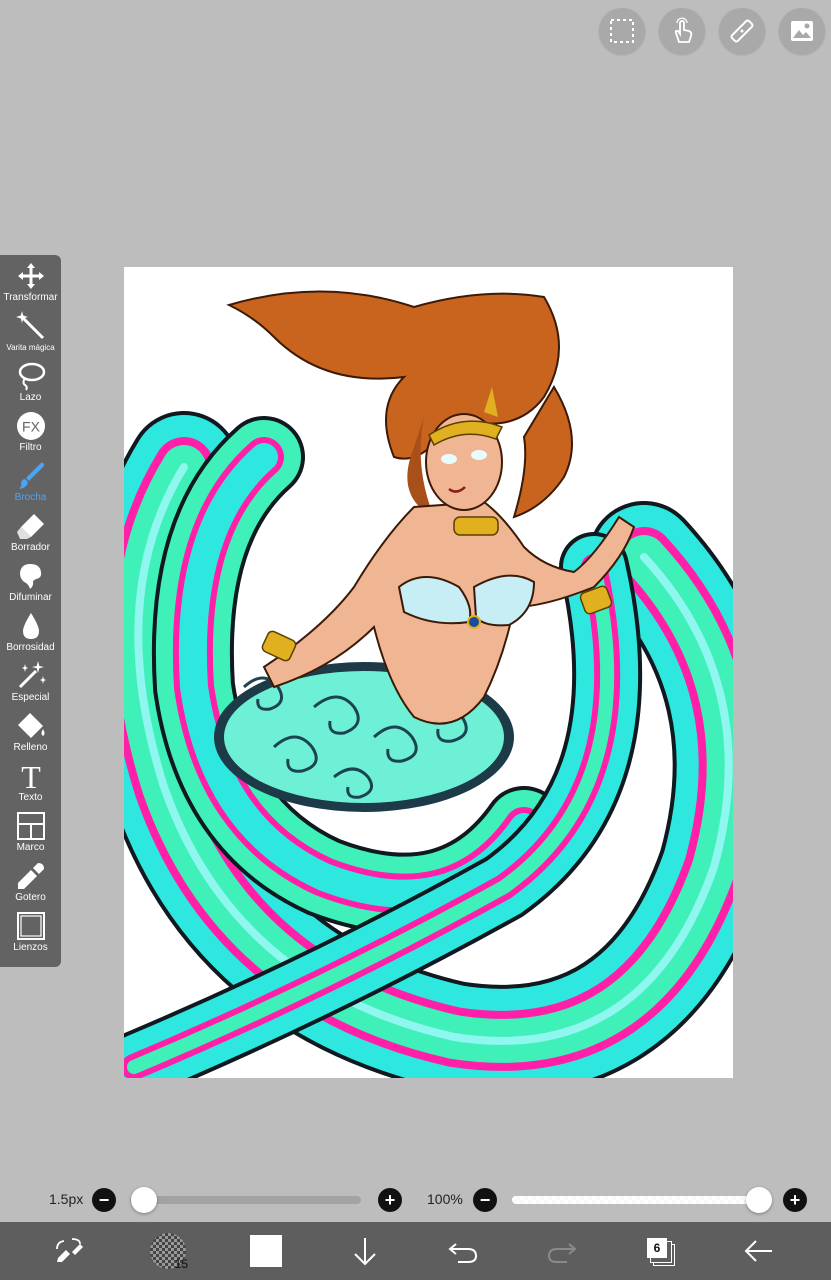 This screenshot has width=831, height=1280. I want to click on tool-label: Gotero, so click(30, 897).